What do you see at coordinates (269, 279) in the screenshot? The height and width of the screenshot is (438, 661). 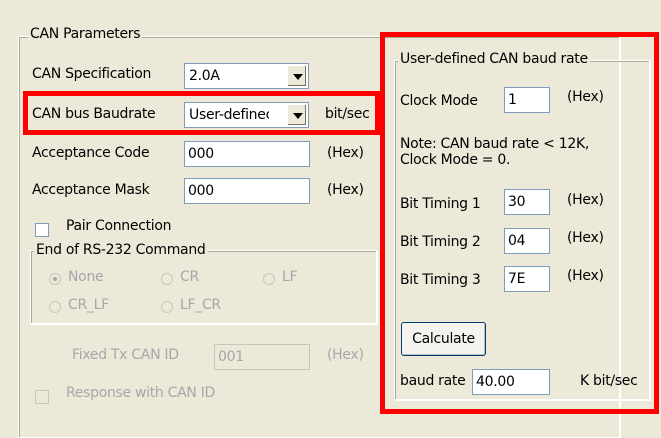 I see `end-lf-radio` at bounding box center [269, 279].